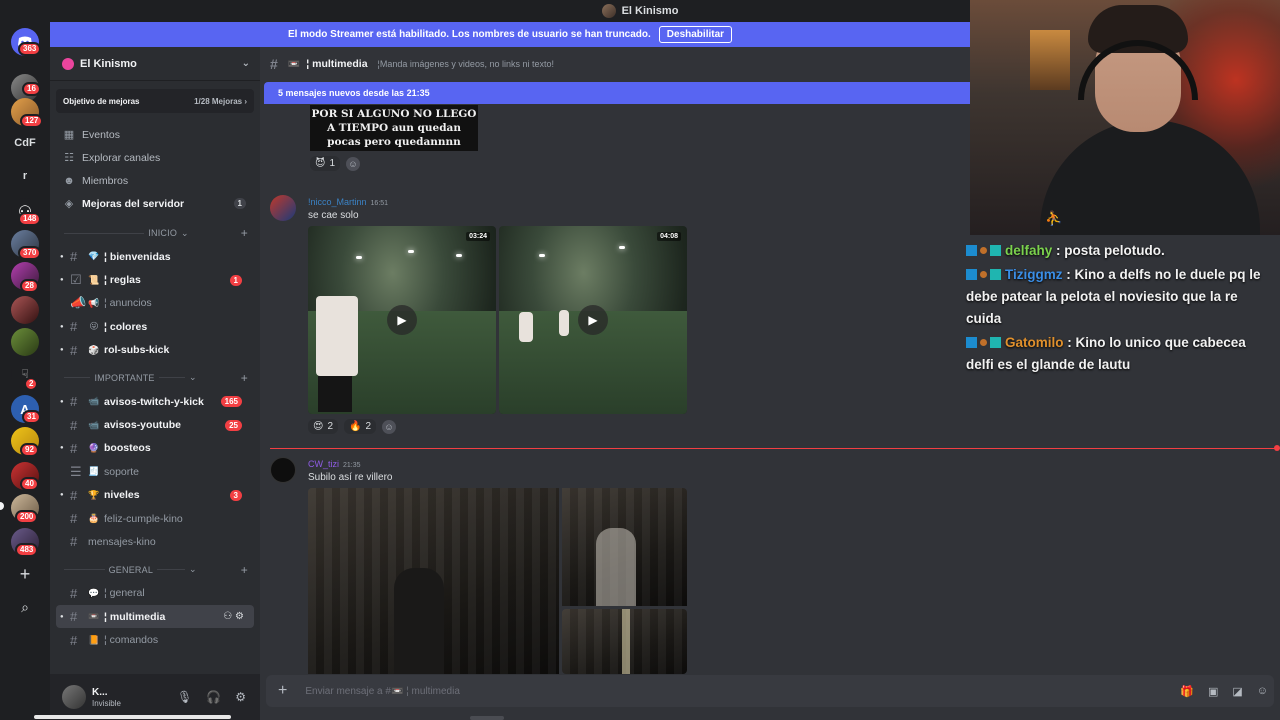 The image size is (1280, 720). I want to click on chevron-down-icon: ⌄, so click(185, 232).